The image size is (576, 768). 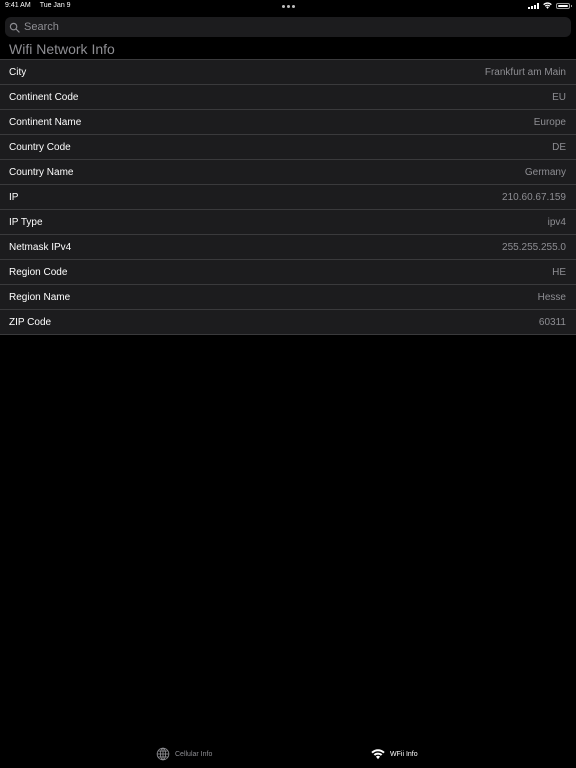 I want to click on wifi-icon, so click(x=378, y=754).